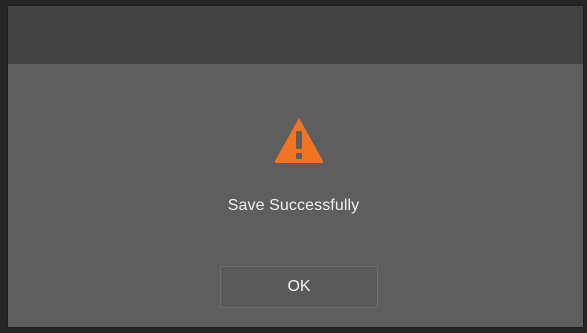 Image resolution: width=587 pixels, height=333 pixels. I want to click on warning-triangle-icon, so click(299, 140).